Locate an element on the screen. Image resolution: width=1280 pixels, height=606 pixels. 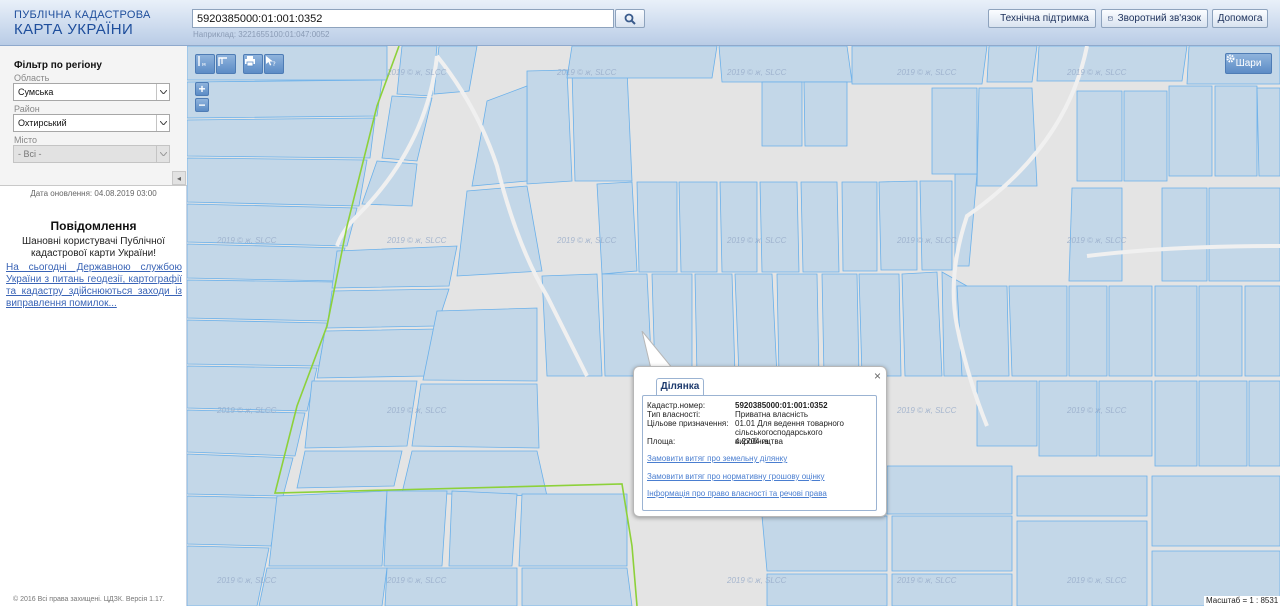
district-value: Охтирський is located at coordinates (42, 123).